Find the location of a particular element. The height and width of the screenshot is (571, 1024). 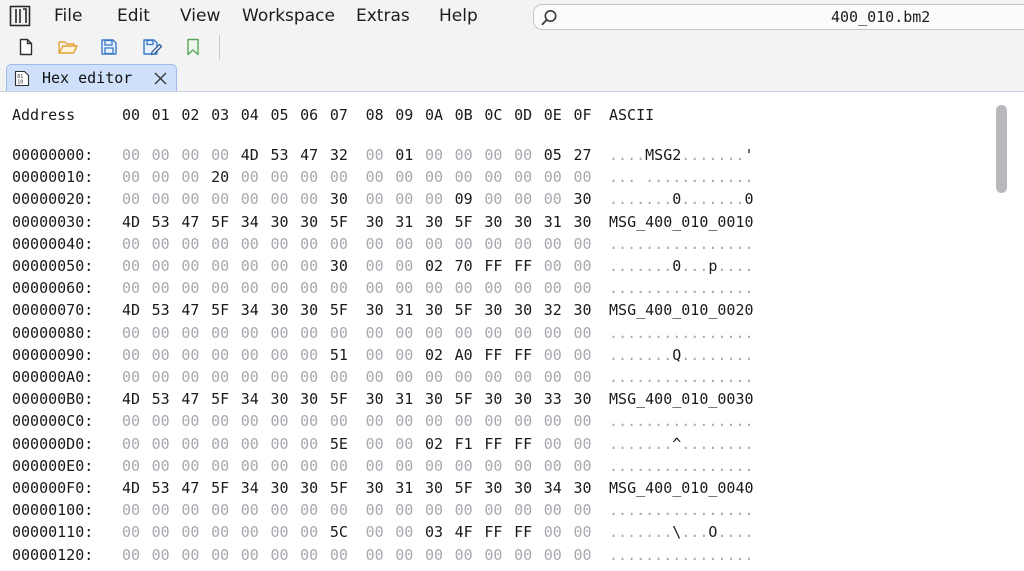

menu-extras: Extras is located at coordinates (383, 16).